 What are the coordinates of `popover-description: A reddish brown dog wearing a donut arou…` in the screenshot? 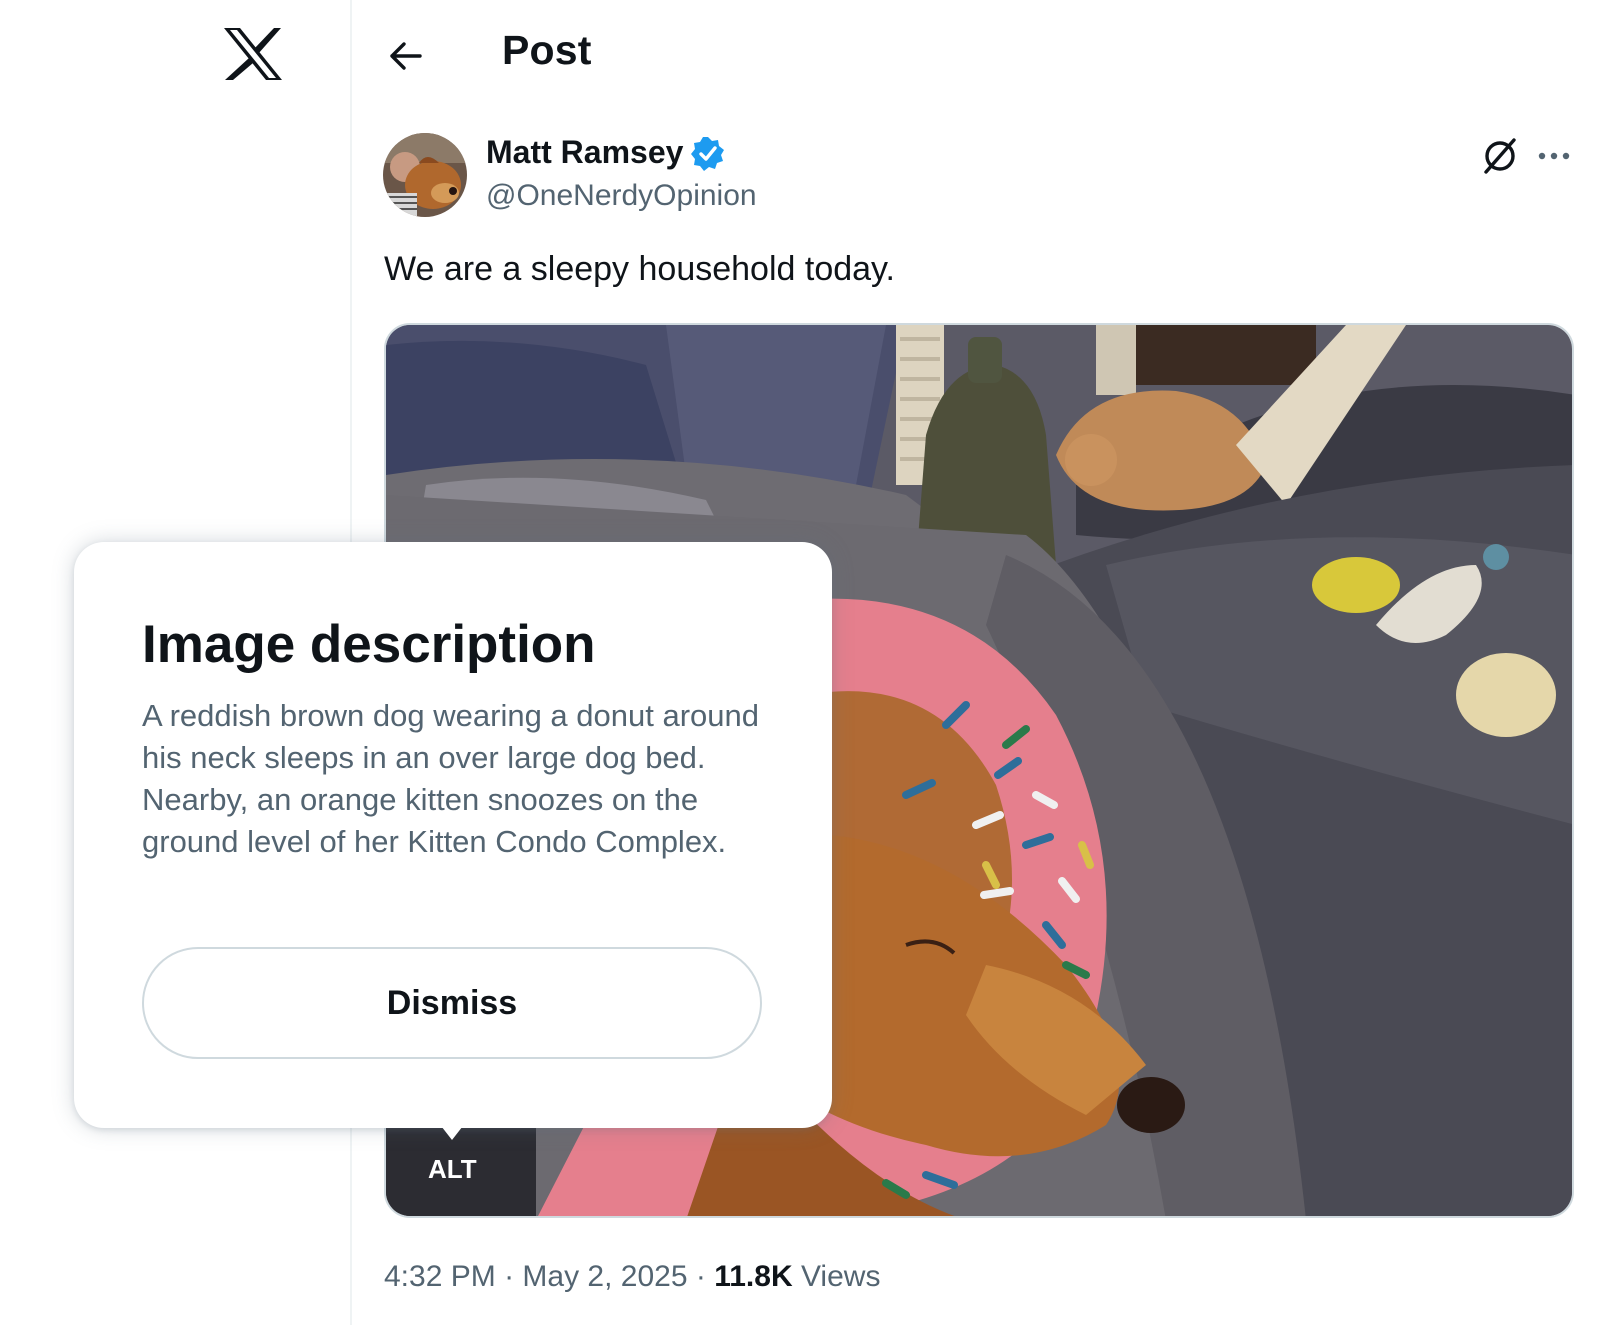 It's located at (450, 778).